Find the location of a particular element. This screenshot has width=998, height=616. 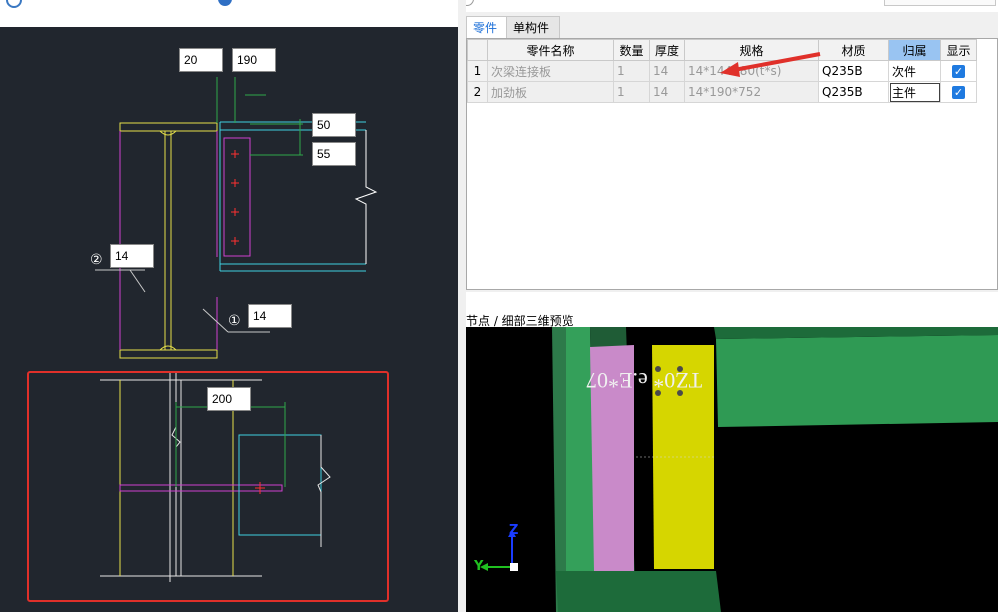

dimension-input-55: 55 is located at coordinates (334, 154).